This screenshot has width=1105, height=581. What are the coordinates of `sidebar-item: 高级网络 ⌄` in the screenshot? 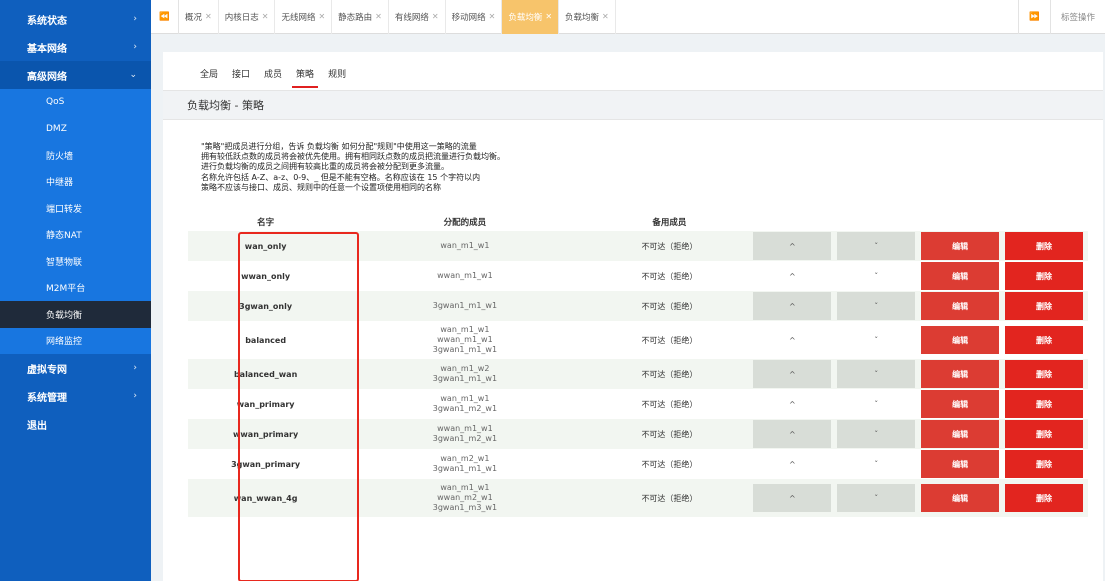 It's located at (75, 75).